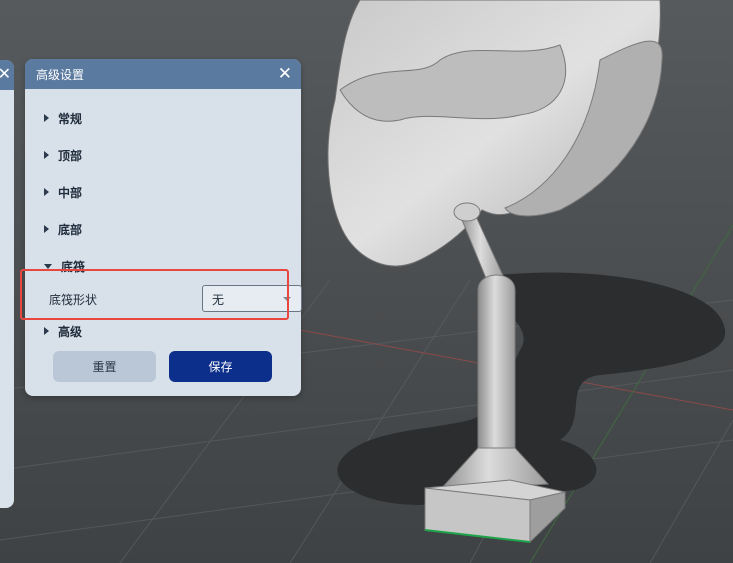 Image resolution: width=733 pixels, height=563 pixels. I want to click on raft-shape-select: 无, so click(252, 298).